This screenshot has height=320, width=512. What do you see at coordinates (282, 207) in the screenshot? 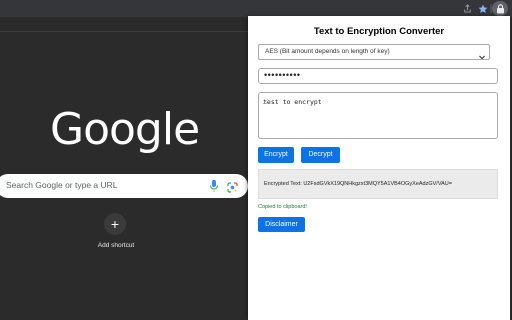
I see `copied-status-message: Copied to clipboard!` at bounding box center [282, 207].